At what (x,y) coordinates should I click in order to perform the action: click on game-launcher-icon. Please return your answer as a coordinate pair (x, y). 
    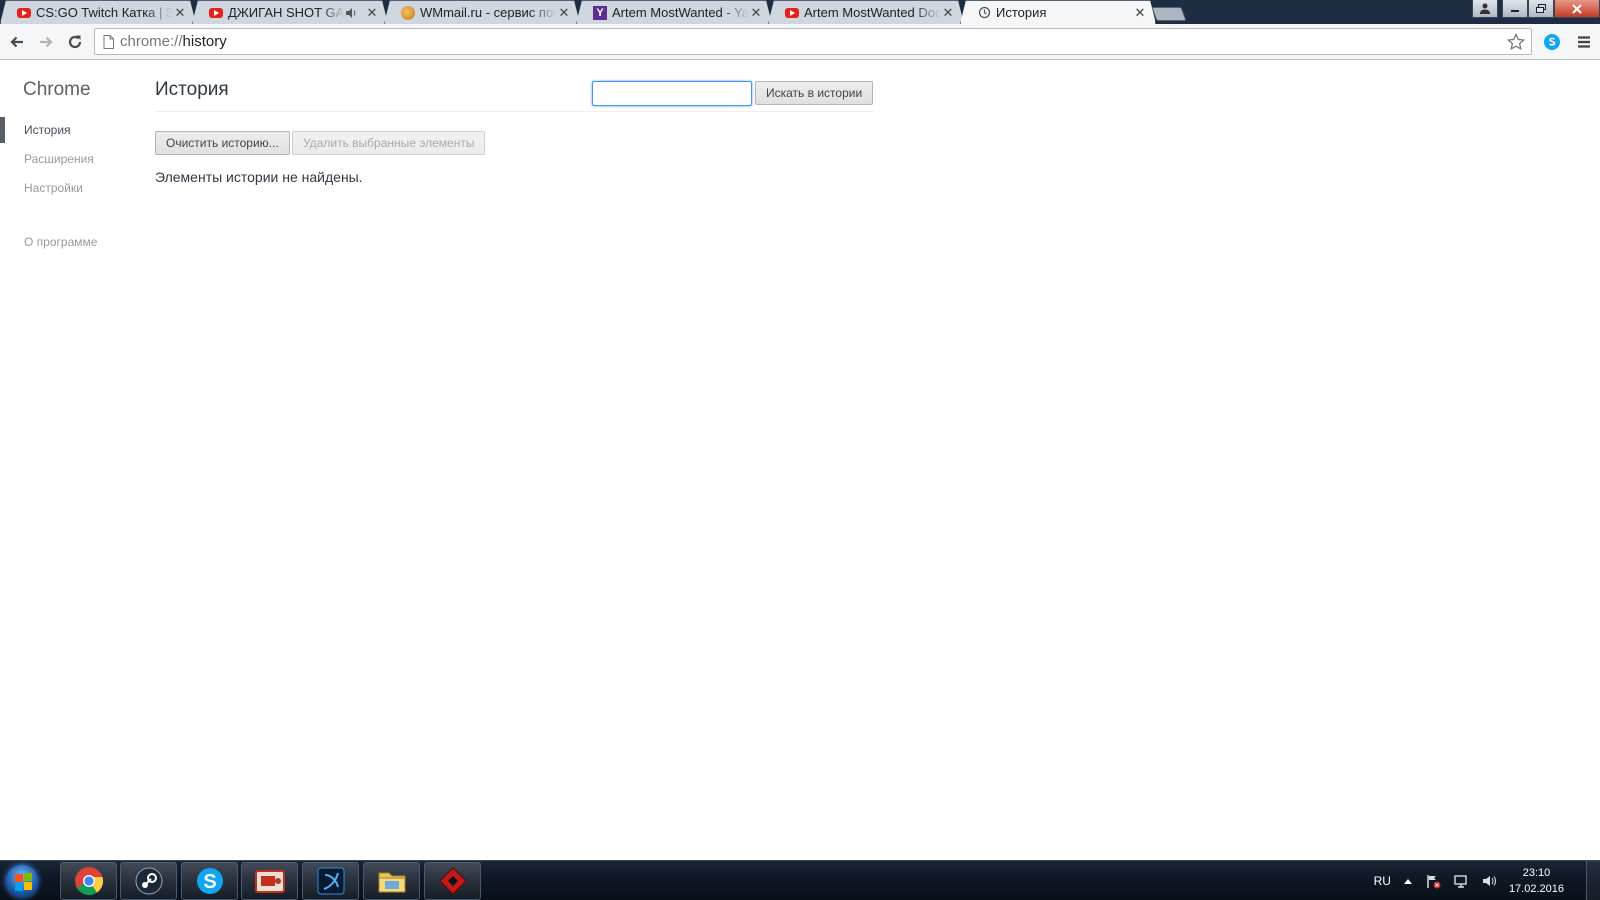
    Looking at the image, I should click on (452, 881).